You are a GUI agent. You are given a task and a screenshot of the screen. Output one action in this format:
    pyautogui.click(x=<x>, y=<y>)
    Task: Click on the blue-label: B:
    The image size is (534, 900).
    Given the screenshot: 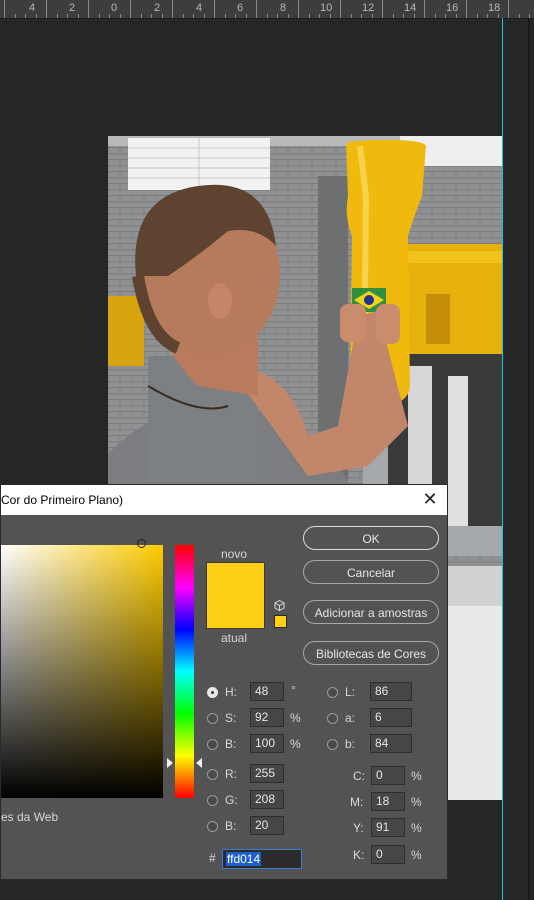 What is the action you would take?
    pyautogui.click(x=231, y=826)
    